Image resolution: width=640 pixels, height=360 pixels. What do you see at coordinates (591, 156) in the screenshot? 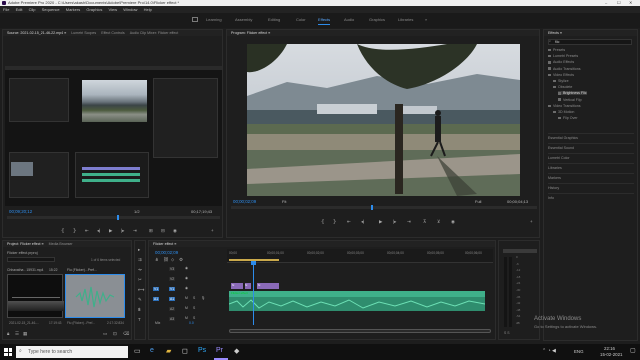
I see `docked-panel-tab: Lumetri Color` at bounding box center [591, 156].